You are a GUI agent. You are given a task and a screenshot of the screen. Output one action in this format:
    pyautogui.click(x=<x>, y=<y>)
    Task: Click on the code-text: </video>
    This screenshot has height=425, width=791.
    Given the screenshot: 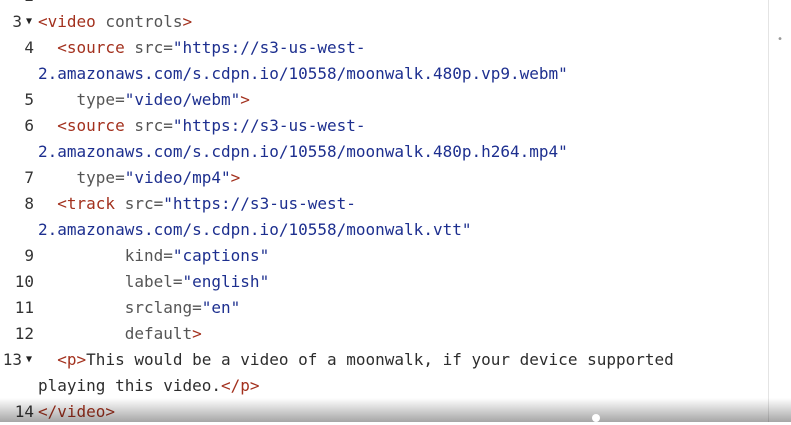 What is the action you would take?
    pyautogui.click(x=76, y=412)
    